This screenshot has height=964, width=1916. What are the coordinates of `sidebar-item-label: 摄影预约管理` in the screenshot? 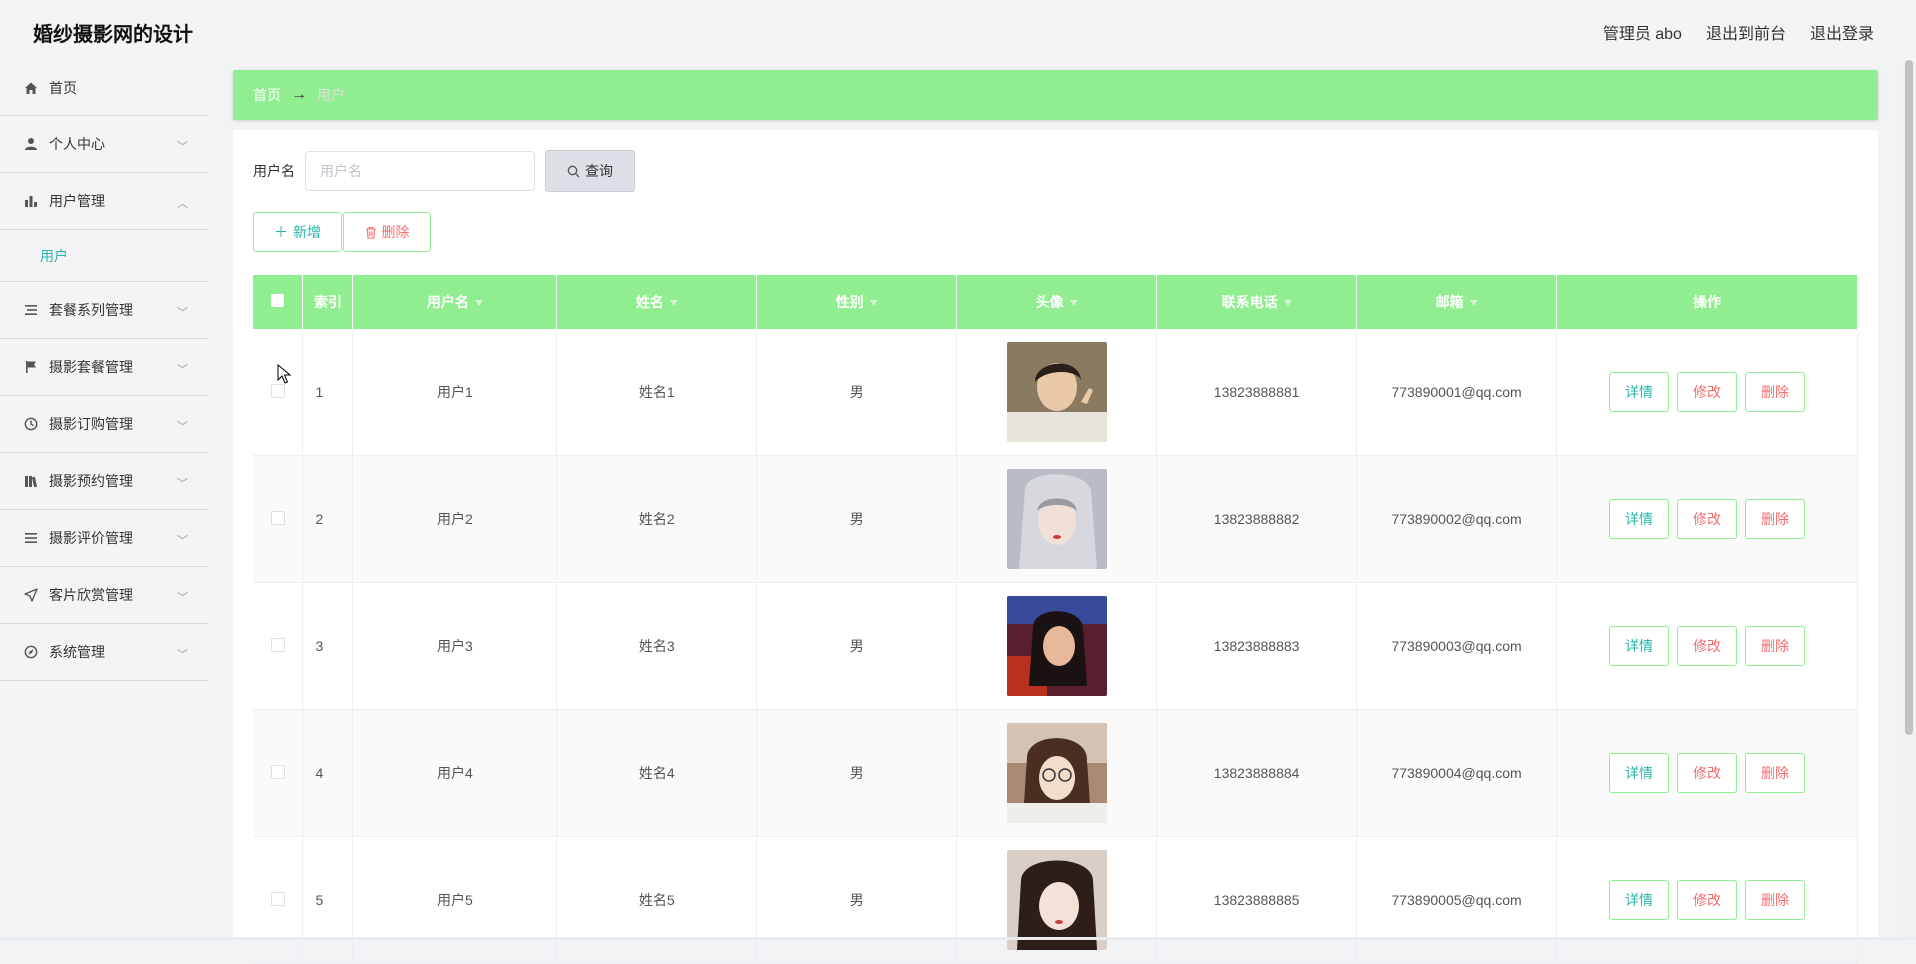 It's located at (91, 481).